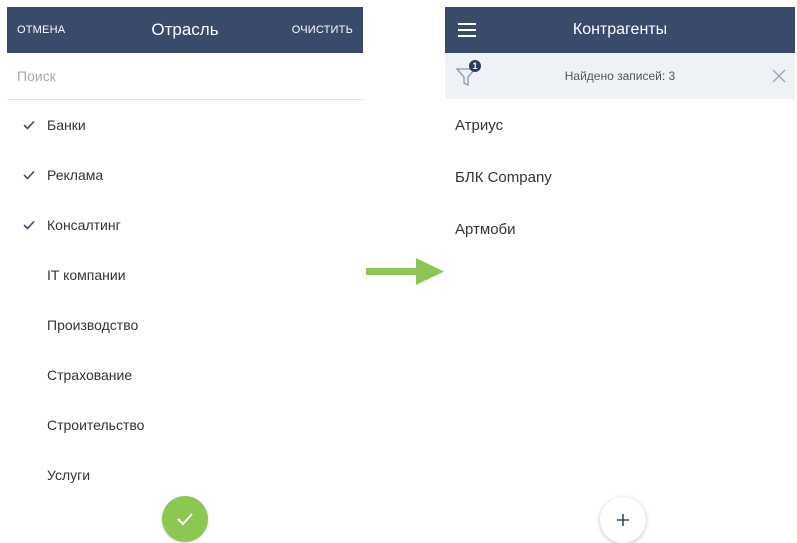 The image size is (797, 543). I want to click on industry-item-label: Консалтинг, so click(84, 225).